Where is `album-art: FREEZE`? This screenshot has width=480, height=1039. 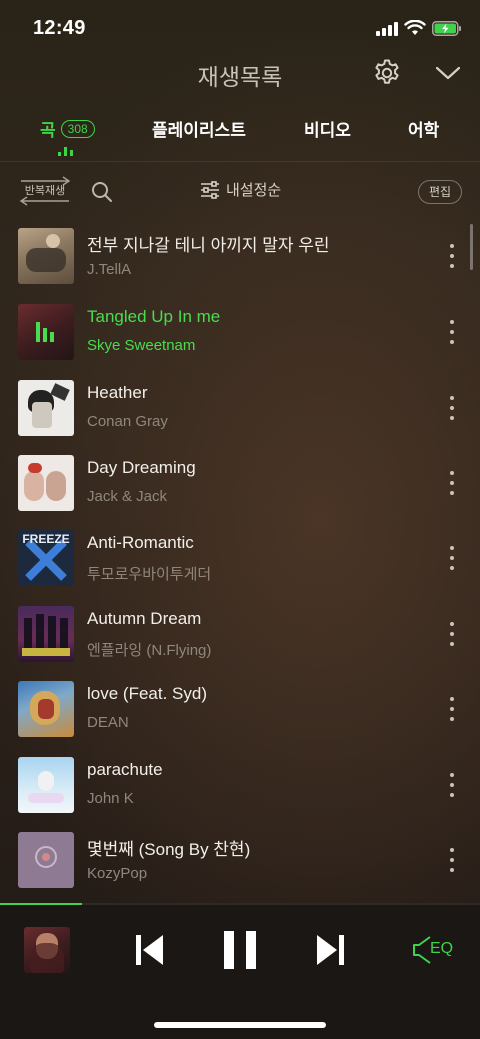
album-art: FREEZE is located at coordinates (46, 558).